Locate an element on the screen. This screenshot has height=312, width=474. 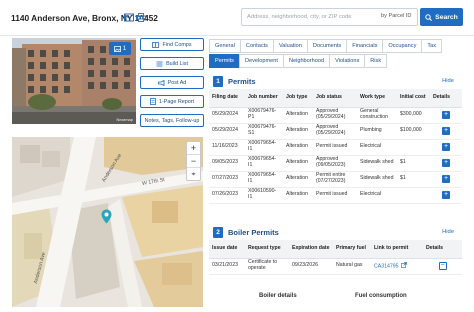
permits-hide-link: Hide is located at coordinates (448, 81).